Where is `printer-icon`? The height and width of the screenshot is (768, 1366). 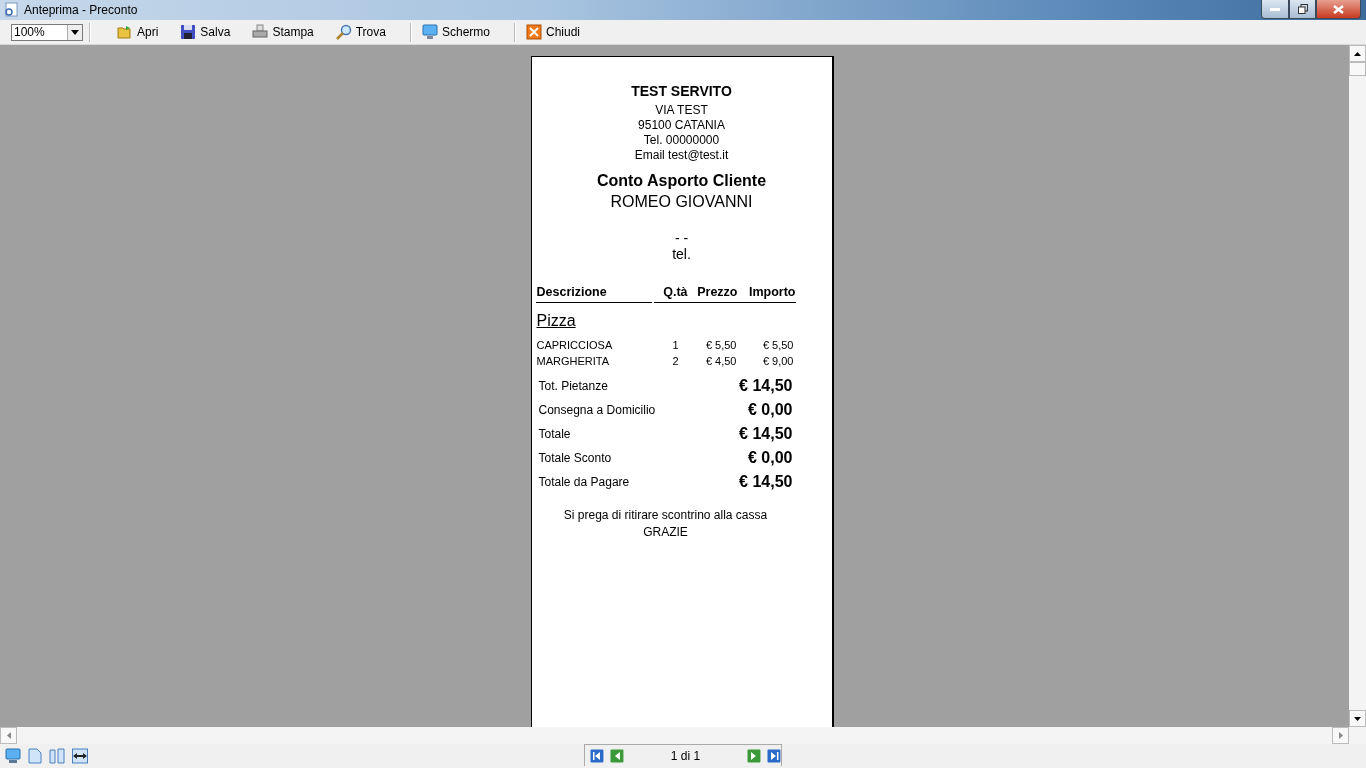 printer-icon is located at coordinates (260, 32).